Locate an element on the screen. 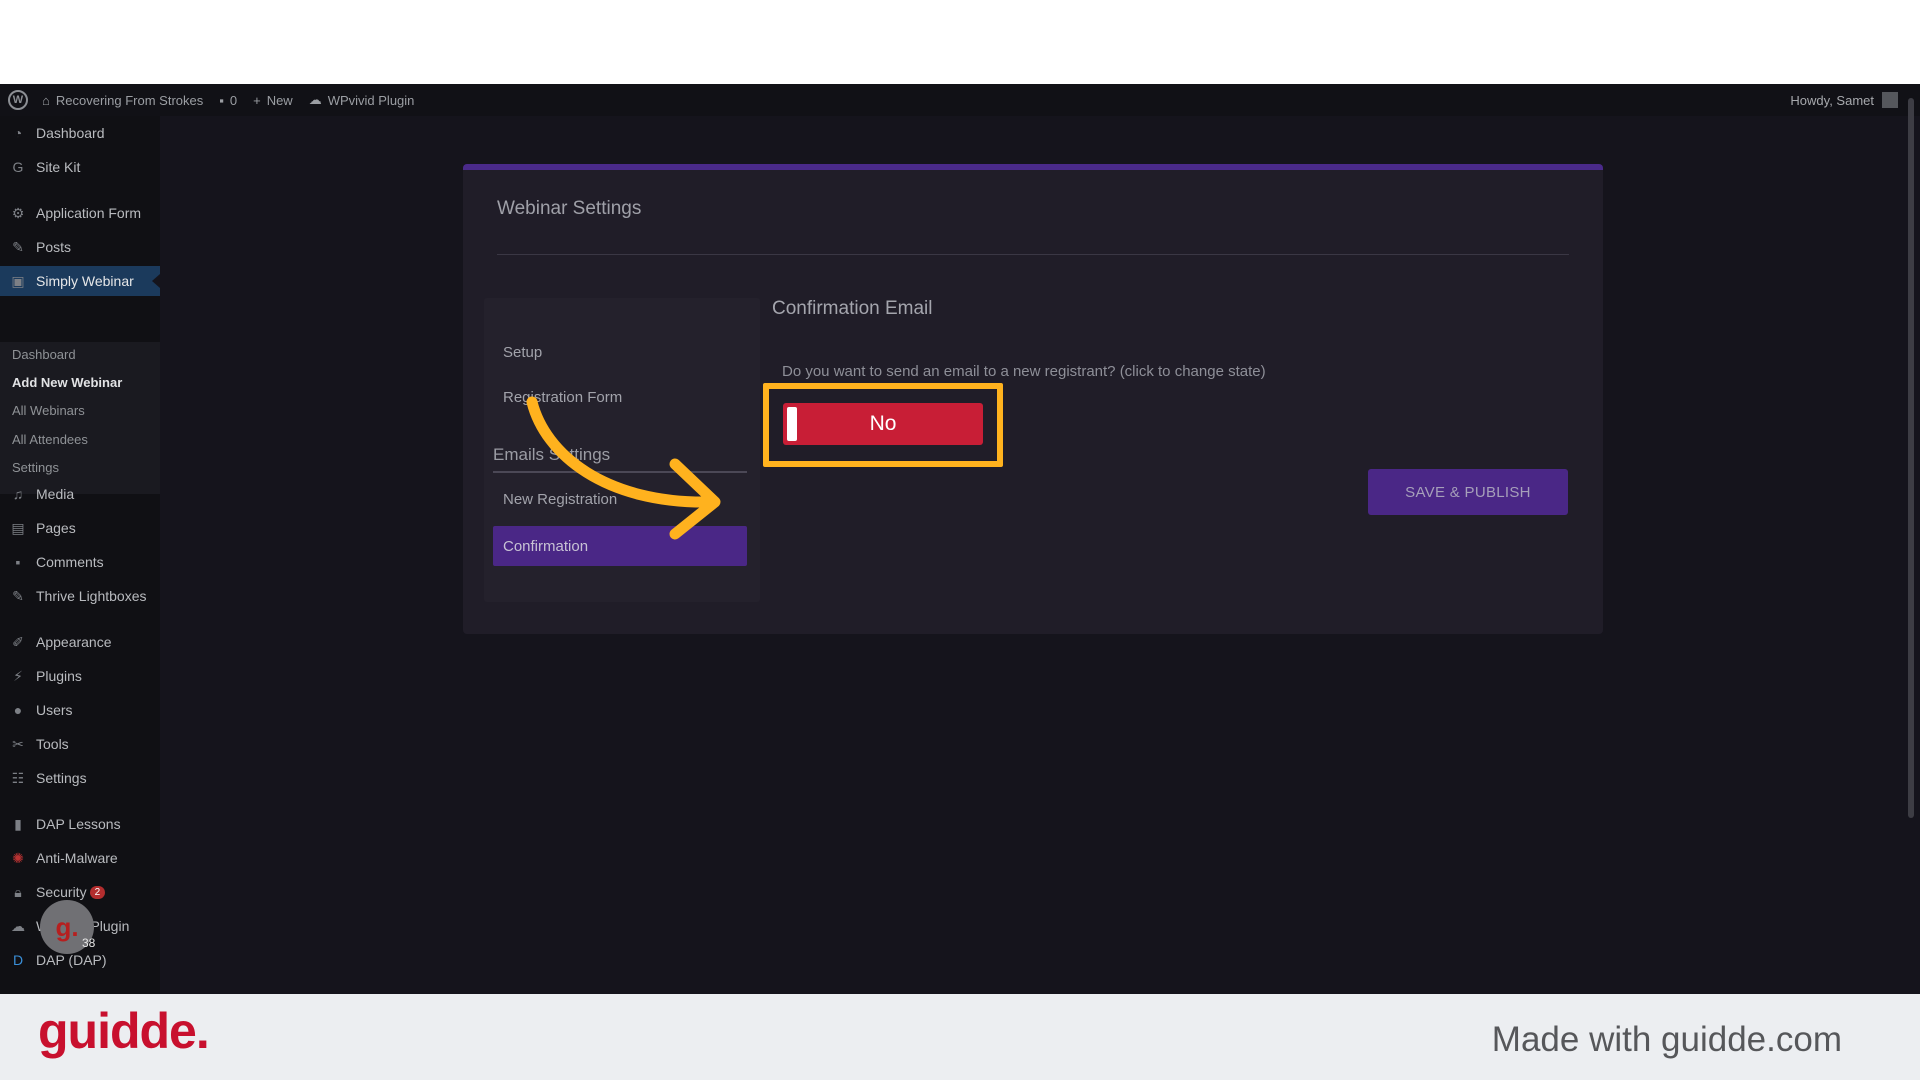 The height and width of the screenshot is (1080, 1920). pointer-arrow-icon is located at coordinates (623, 468).